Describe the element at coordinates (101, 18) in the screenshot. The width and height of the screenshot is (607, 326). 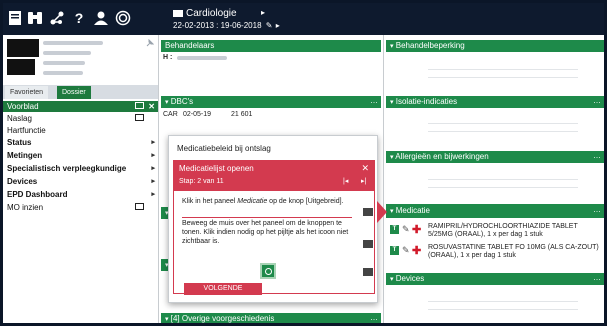
I see `user-icon` at that location.